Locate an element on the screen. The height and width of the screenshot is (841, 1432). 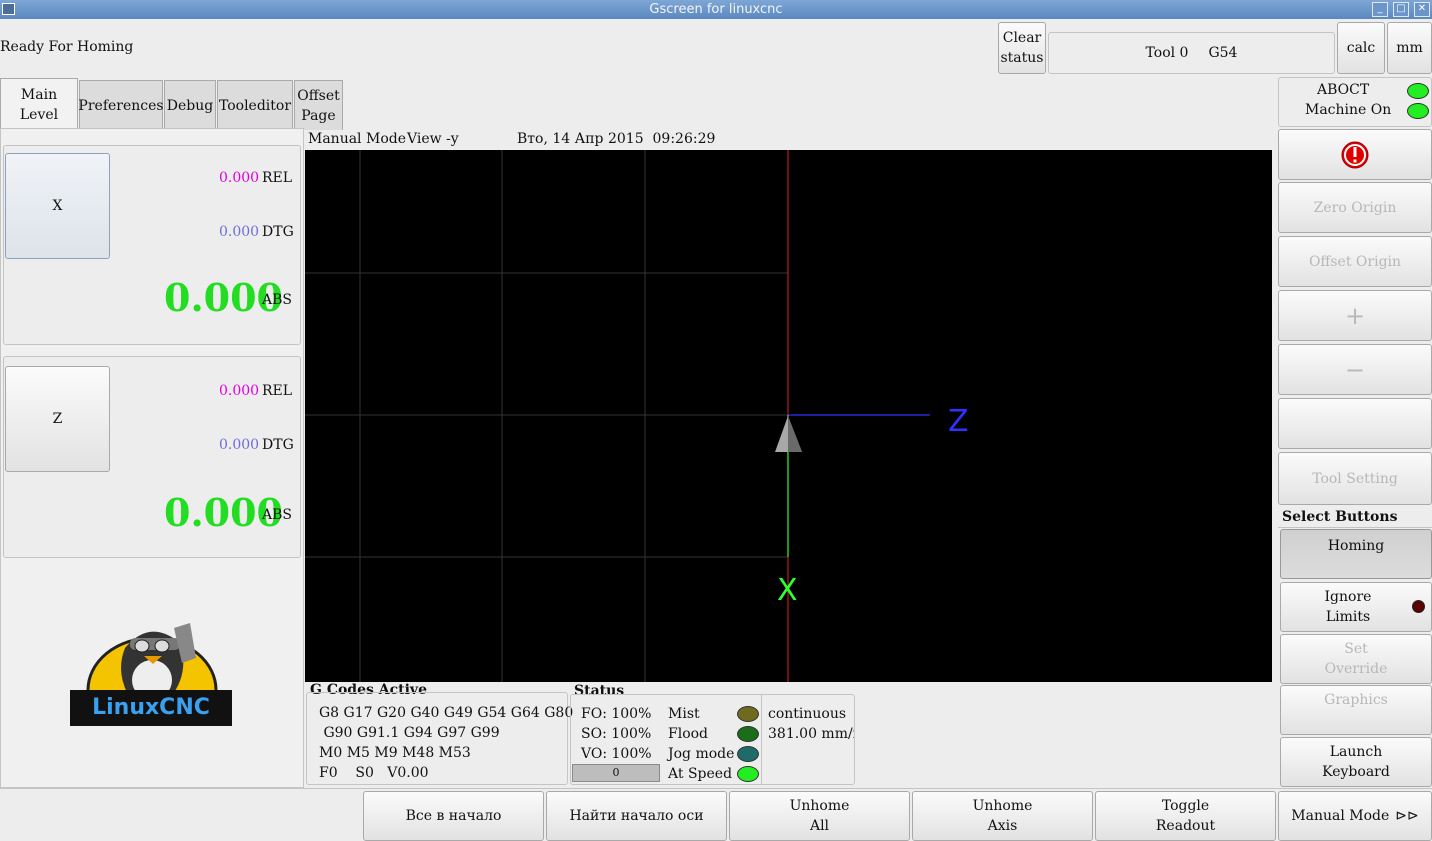
estop-icon is located at coordinates (1355, 154).